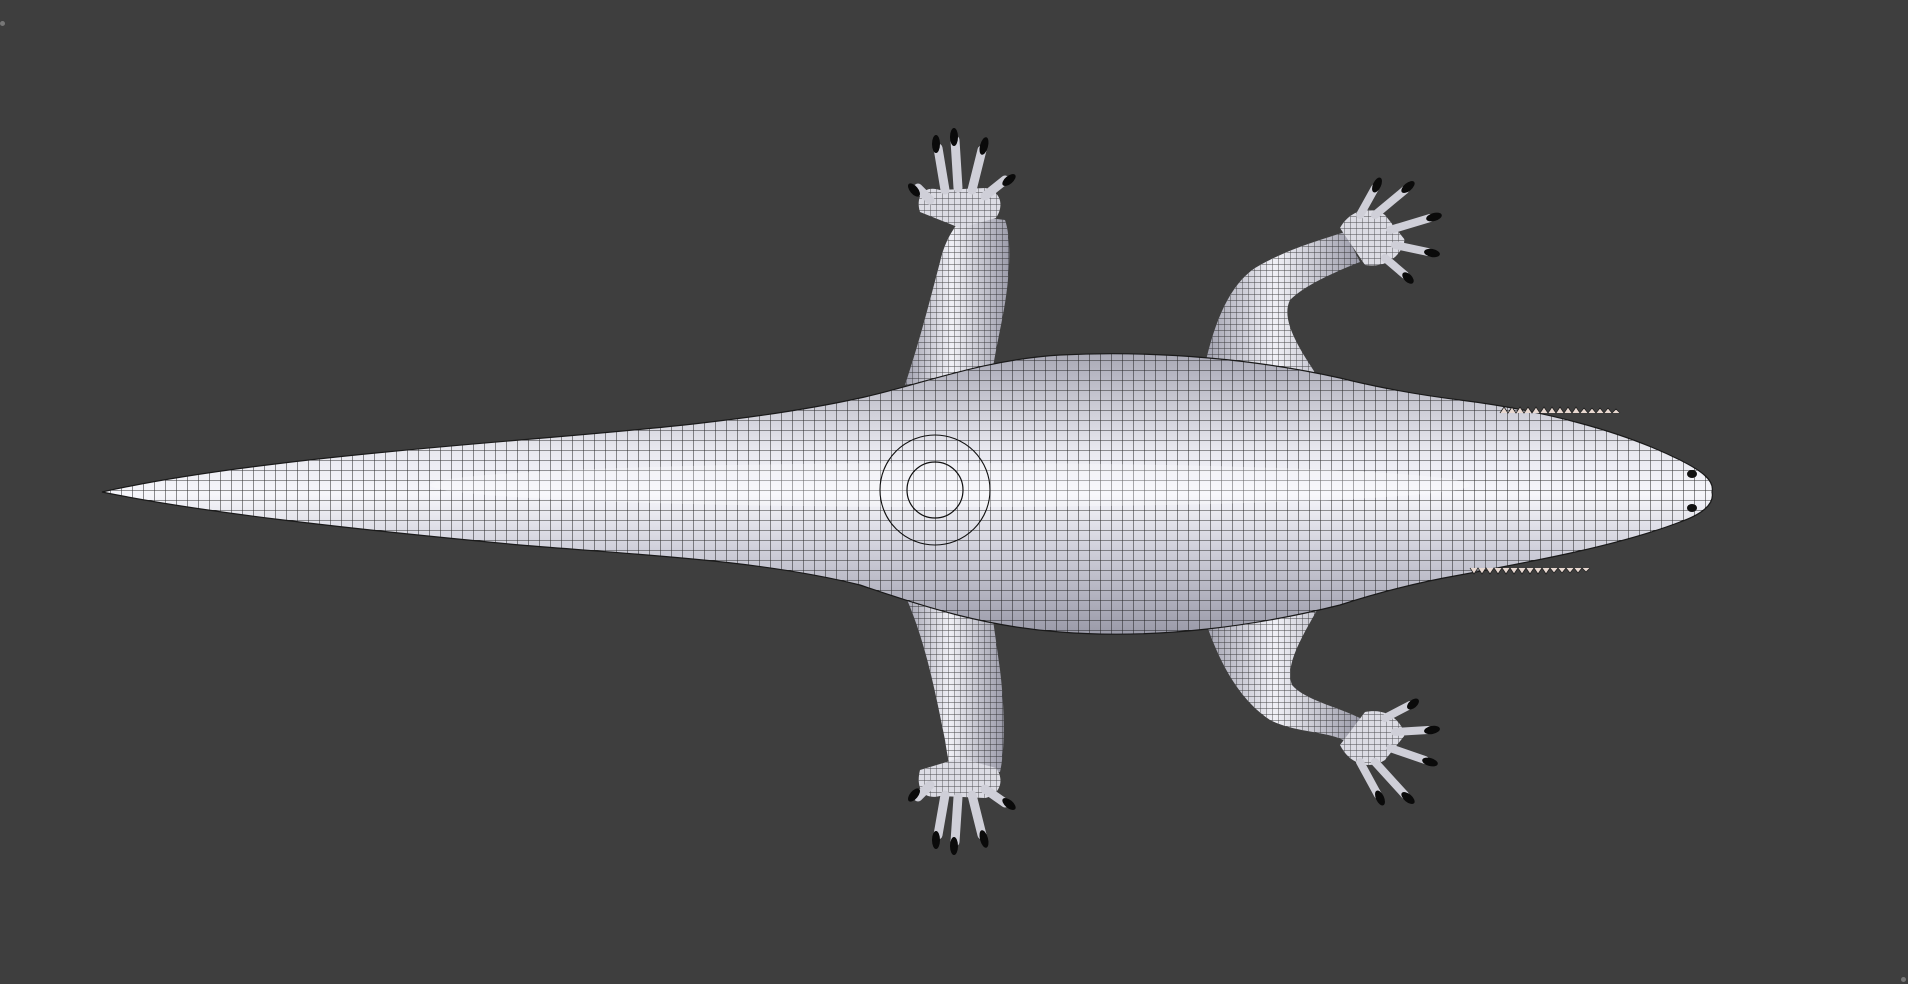 Image resolution: width=1908 pixels, height=984 pixels. Describe the element at coordinates (957, 289) in the screenshot. I see `front-left-leg` at that location.